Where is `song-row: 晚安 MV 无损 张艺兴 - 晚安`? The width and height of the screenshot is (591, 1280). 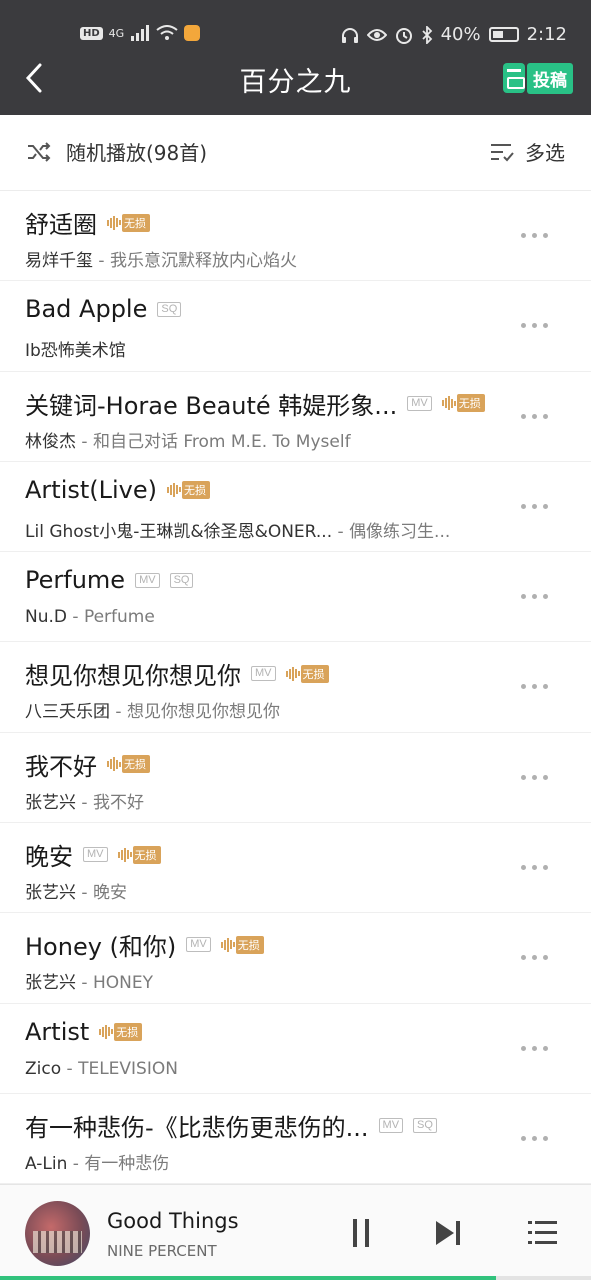
song-row: 晚安 MV 无损 张艺兴 - 晚安 is located at coordinates (295, 868).